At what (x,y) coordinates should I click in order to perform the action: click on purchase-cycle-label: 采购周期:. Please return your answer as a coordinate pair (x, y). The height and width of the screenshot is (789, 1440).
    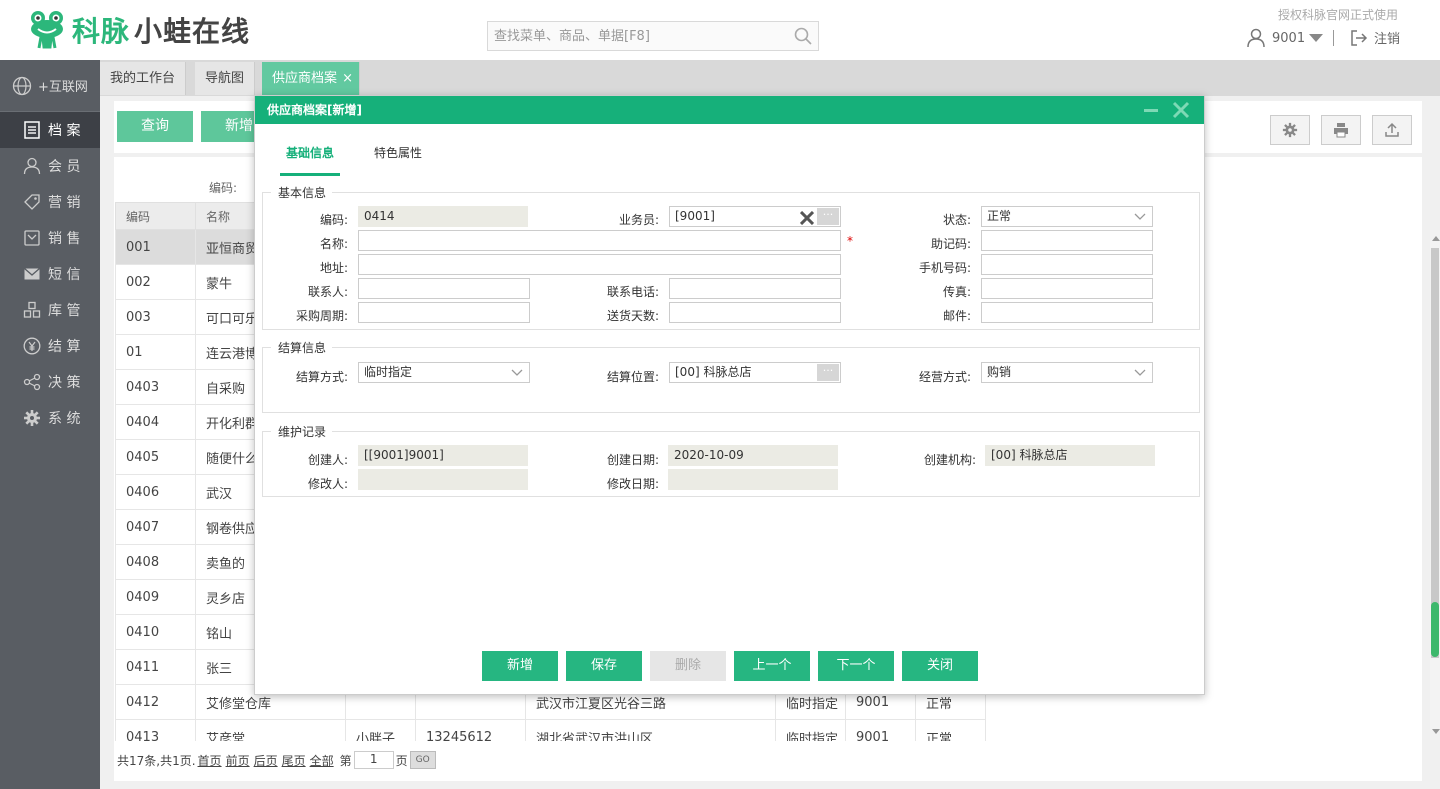
    Looking at the image, I should click on (321, 316).